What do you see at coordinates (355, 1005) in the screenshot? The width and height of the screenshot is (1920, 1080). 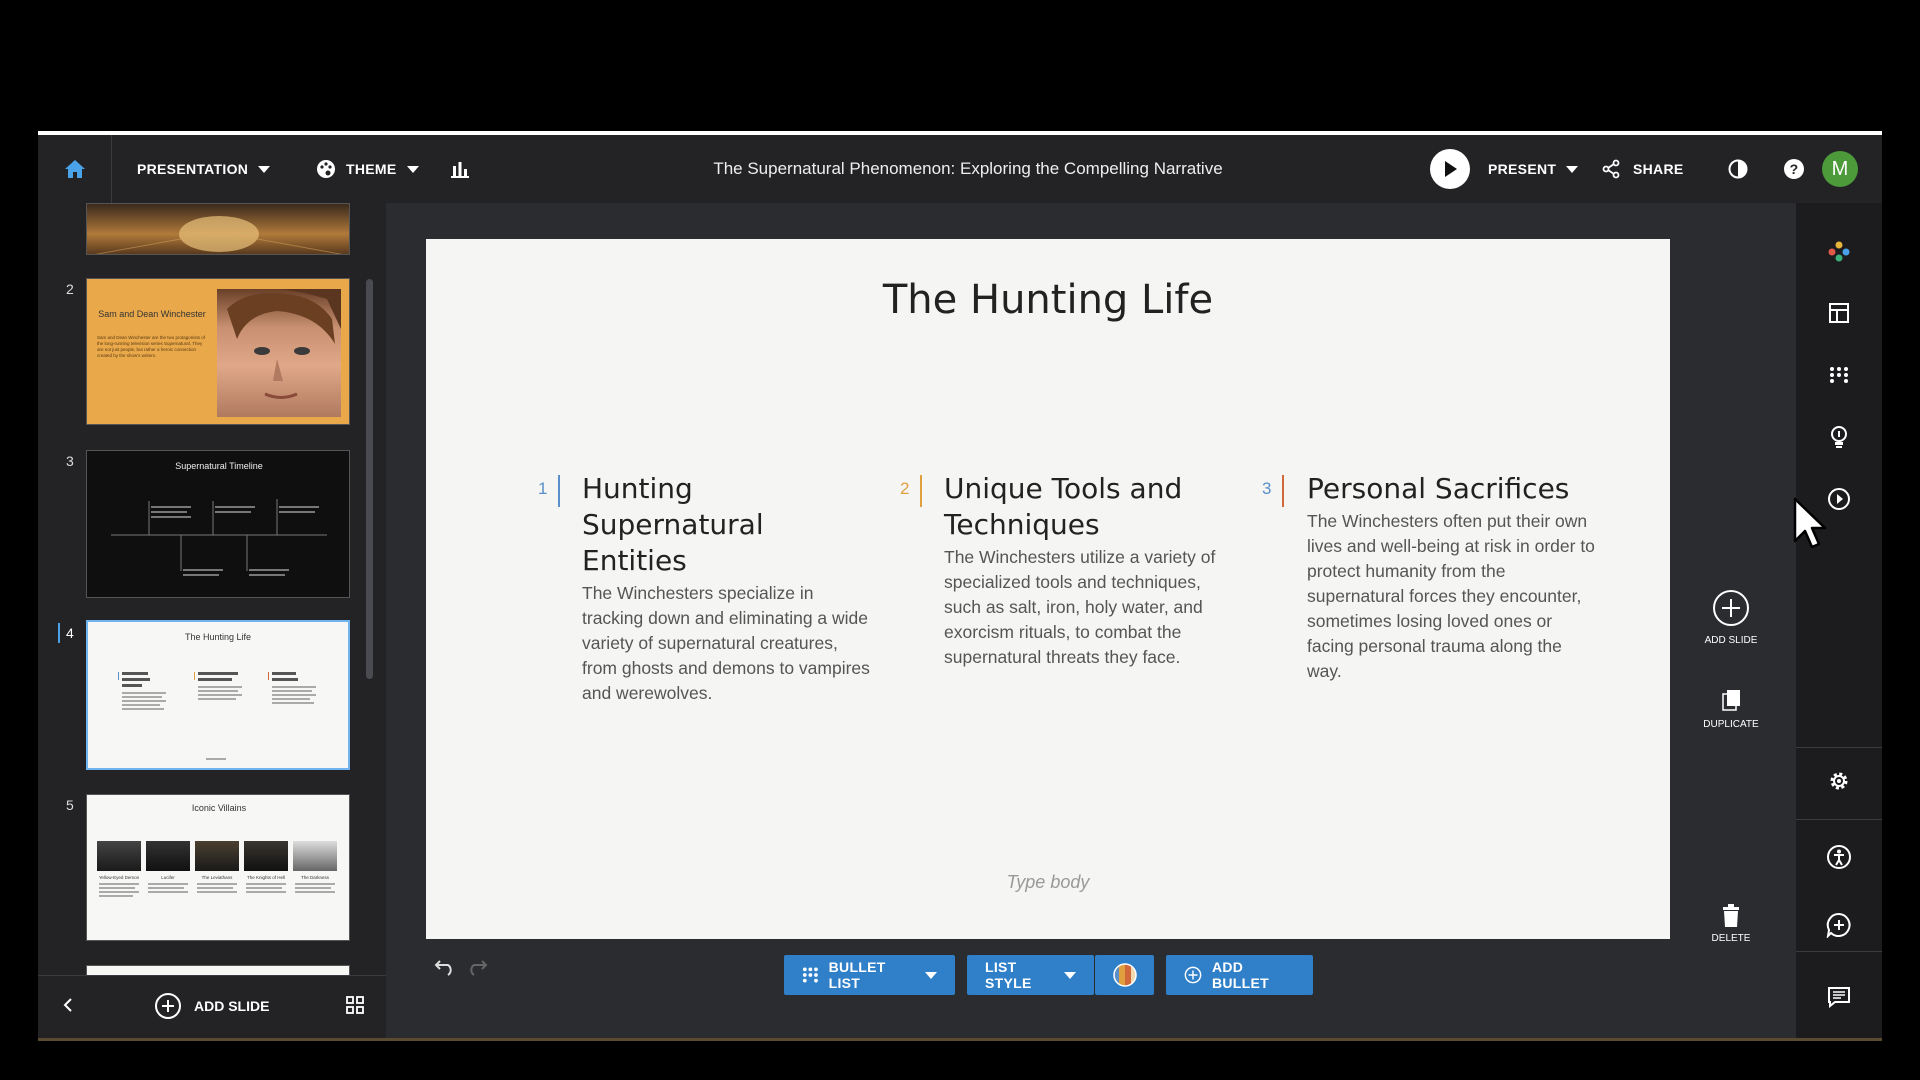 I see `grid-icon` at bounding box center [355, 1005].